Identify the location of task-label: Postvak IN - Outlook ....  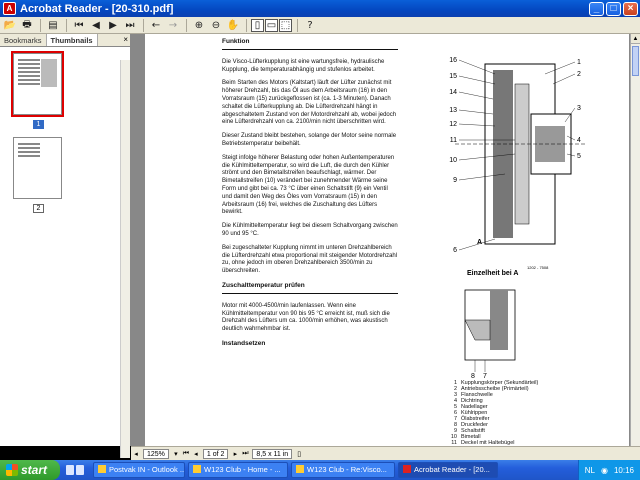
(147, 469).